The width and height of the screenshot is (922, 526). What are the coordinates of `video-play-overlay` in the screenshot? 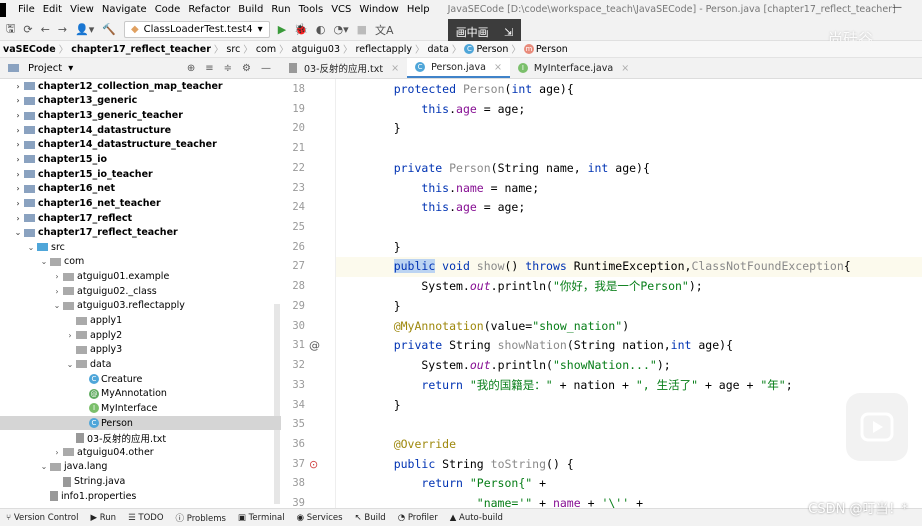 It's located at (877, 427).